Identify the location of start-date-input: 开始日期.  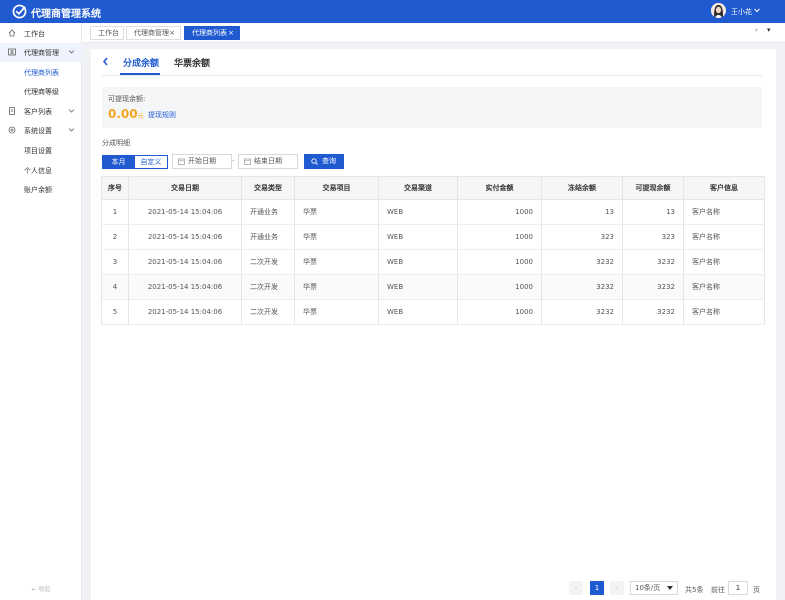
(202, 161).